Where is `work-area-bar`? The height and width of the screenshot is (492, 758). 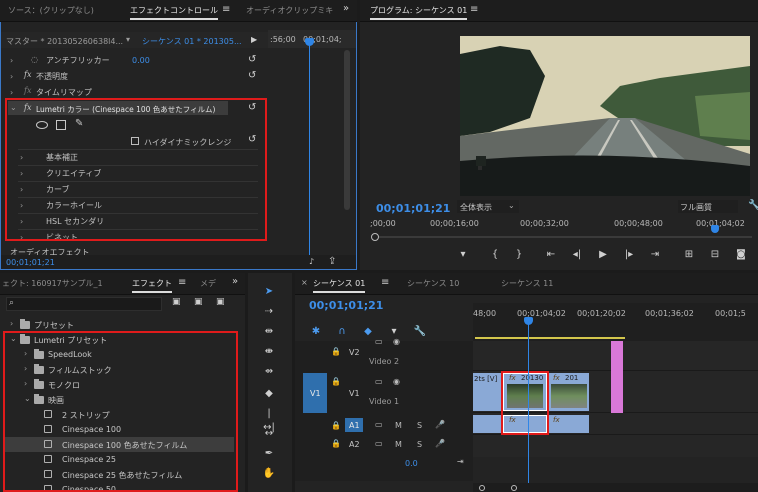 work-area-bar is located at coordinates (550, 338).